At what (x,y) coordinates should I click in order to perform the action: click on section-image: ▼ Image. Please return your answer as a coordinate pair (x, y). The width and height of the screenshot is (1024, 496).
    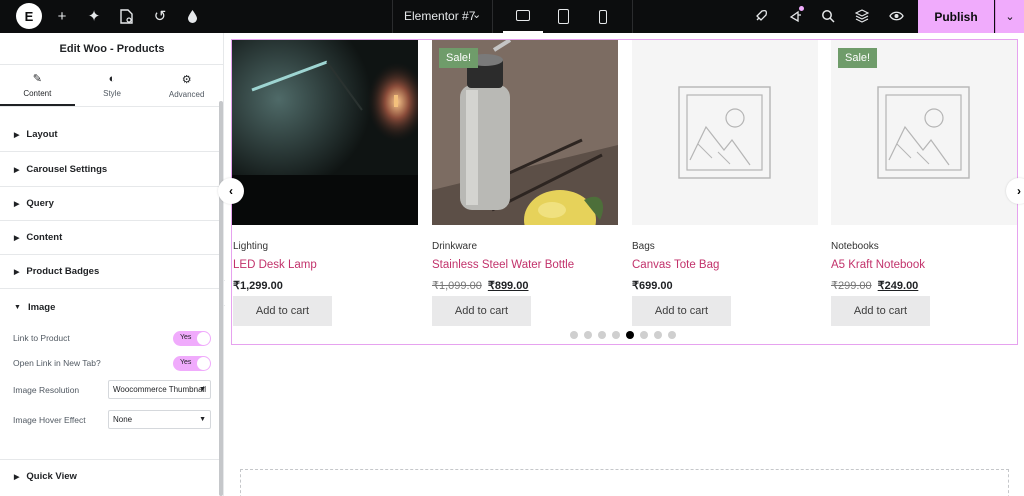
    Looking at the image, I should click on (112, 307).